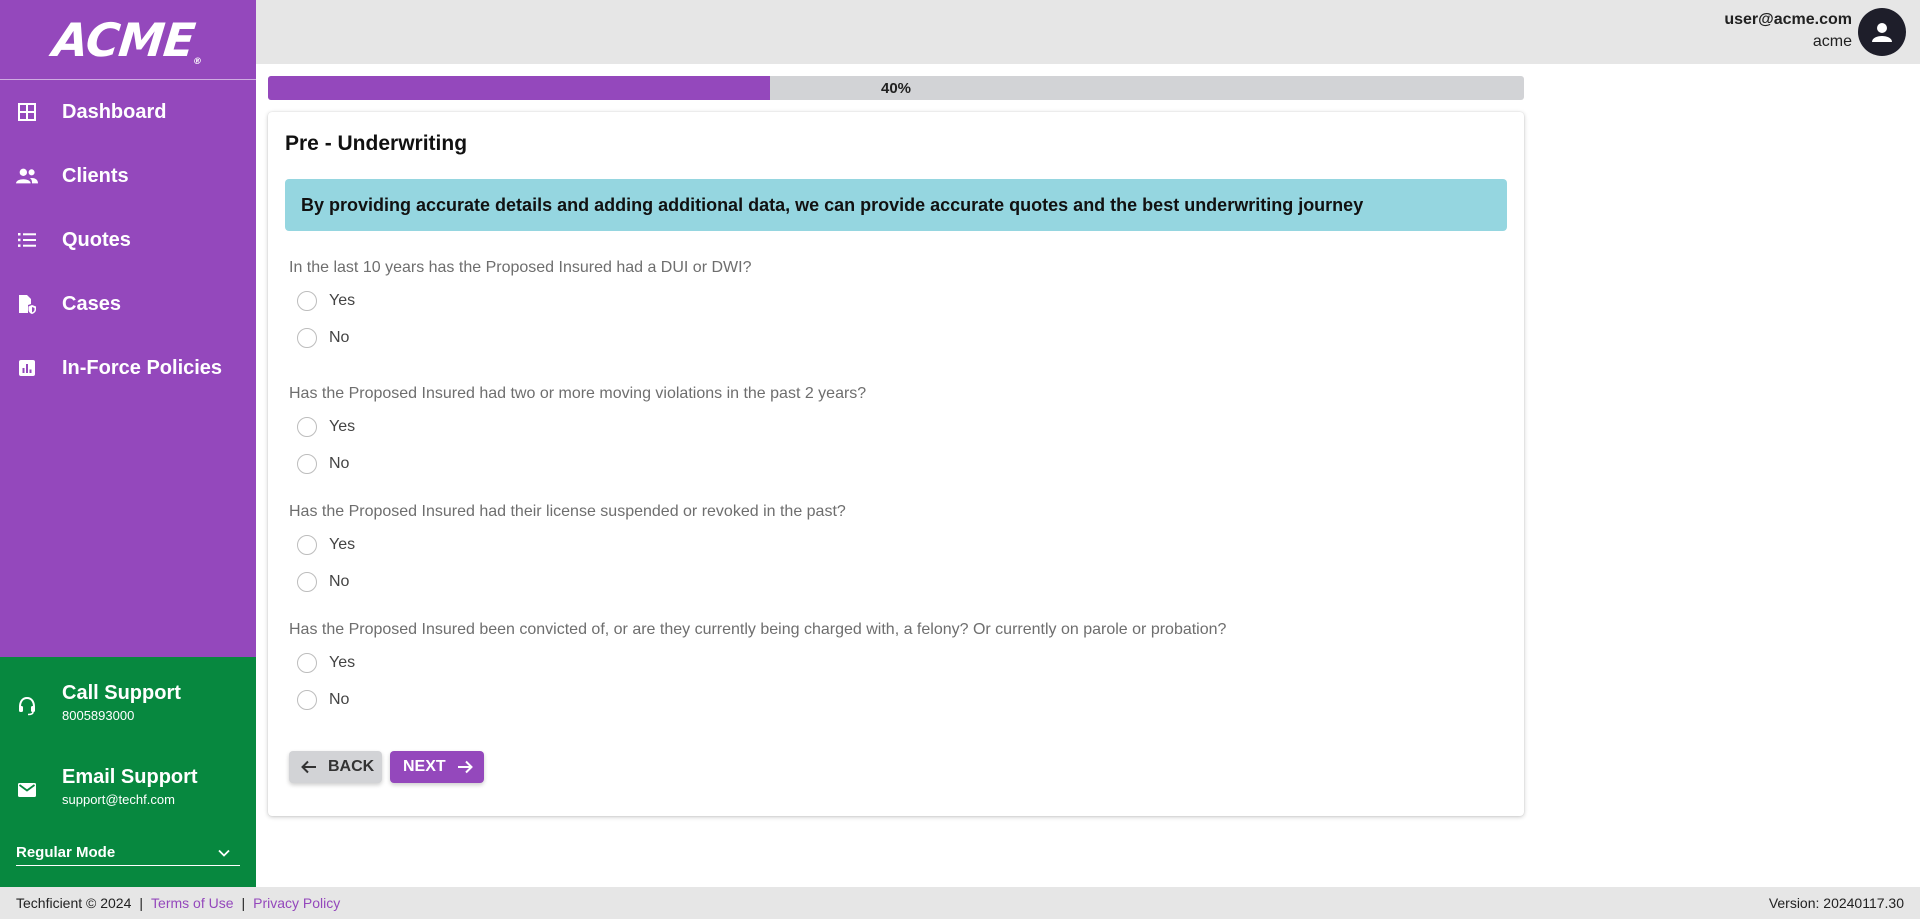 The height and width of the screenshot is (919, 1920). Describe the element at coordinates (1836, 903) in the screenshot. I see `version-text: Version: 20240117.30` at that location.